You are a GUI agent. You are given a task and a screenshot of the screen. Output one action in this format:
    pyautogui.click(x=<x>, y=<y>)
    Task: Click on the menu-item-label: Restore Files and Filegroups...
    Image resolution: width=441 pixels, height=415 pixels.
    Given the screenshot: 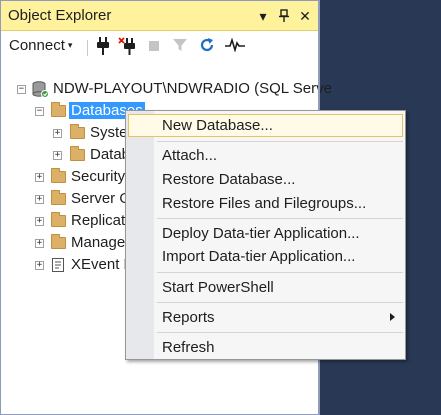 What is the action you would take?
    pyautogui.click(x=264, y=203)
    